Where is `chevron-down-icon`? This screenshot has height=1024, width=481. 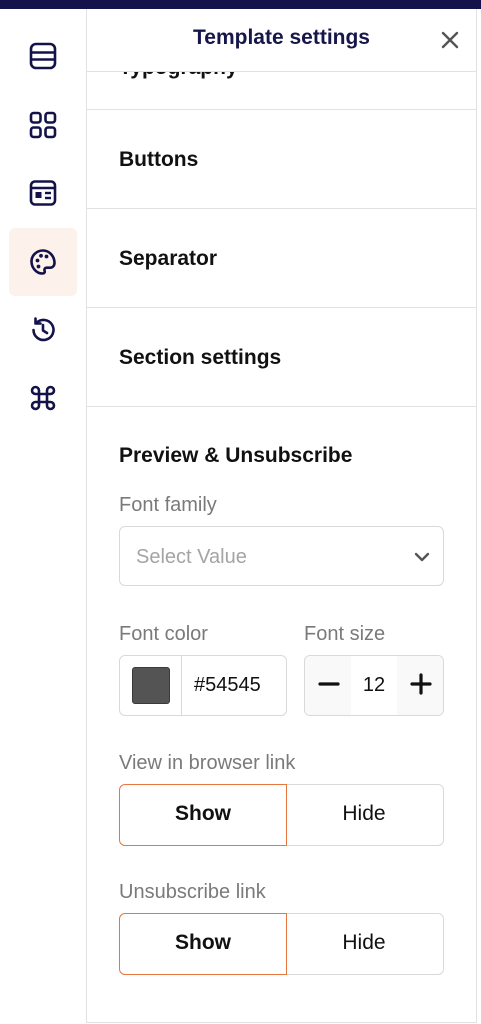 chevron-down-icon is located at coordinates (422, 557).